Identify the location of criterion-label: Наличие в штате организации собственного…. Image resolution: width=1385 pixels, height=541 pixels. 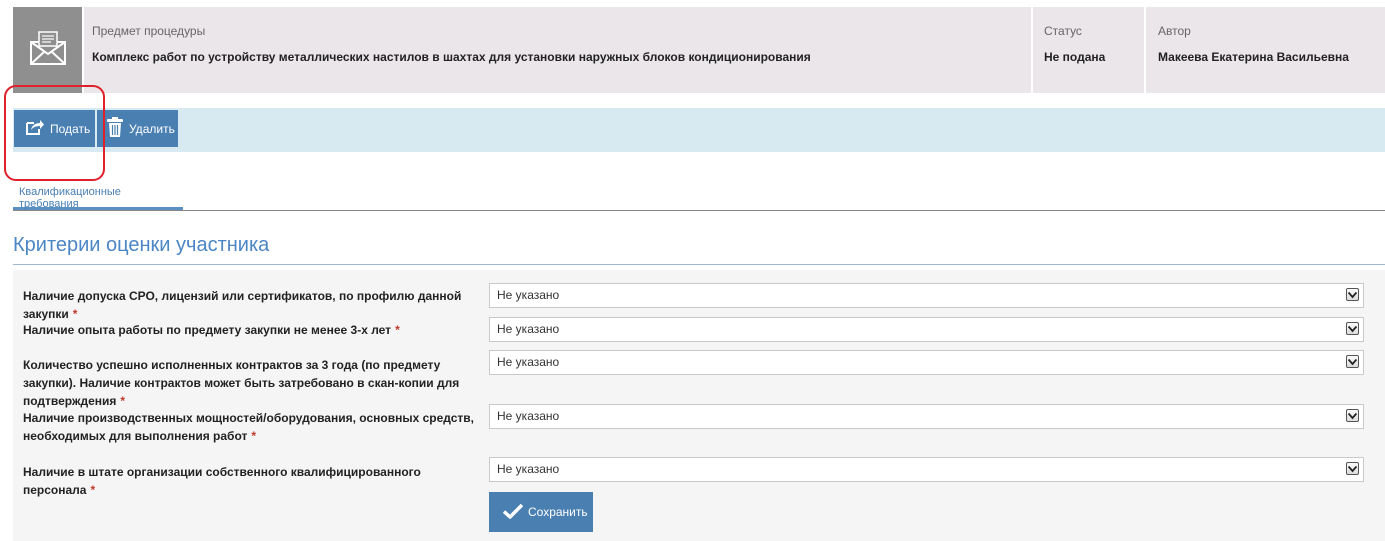
(222, 481).